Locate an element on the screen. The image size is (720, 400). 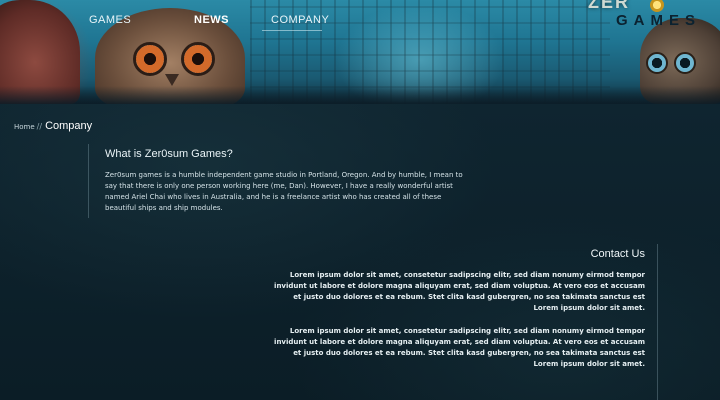
logo-coin-icon is located at coordinates (657, 6).